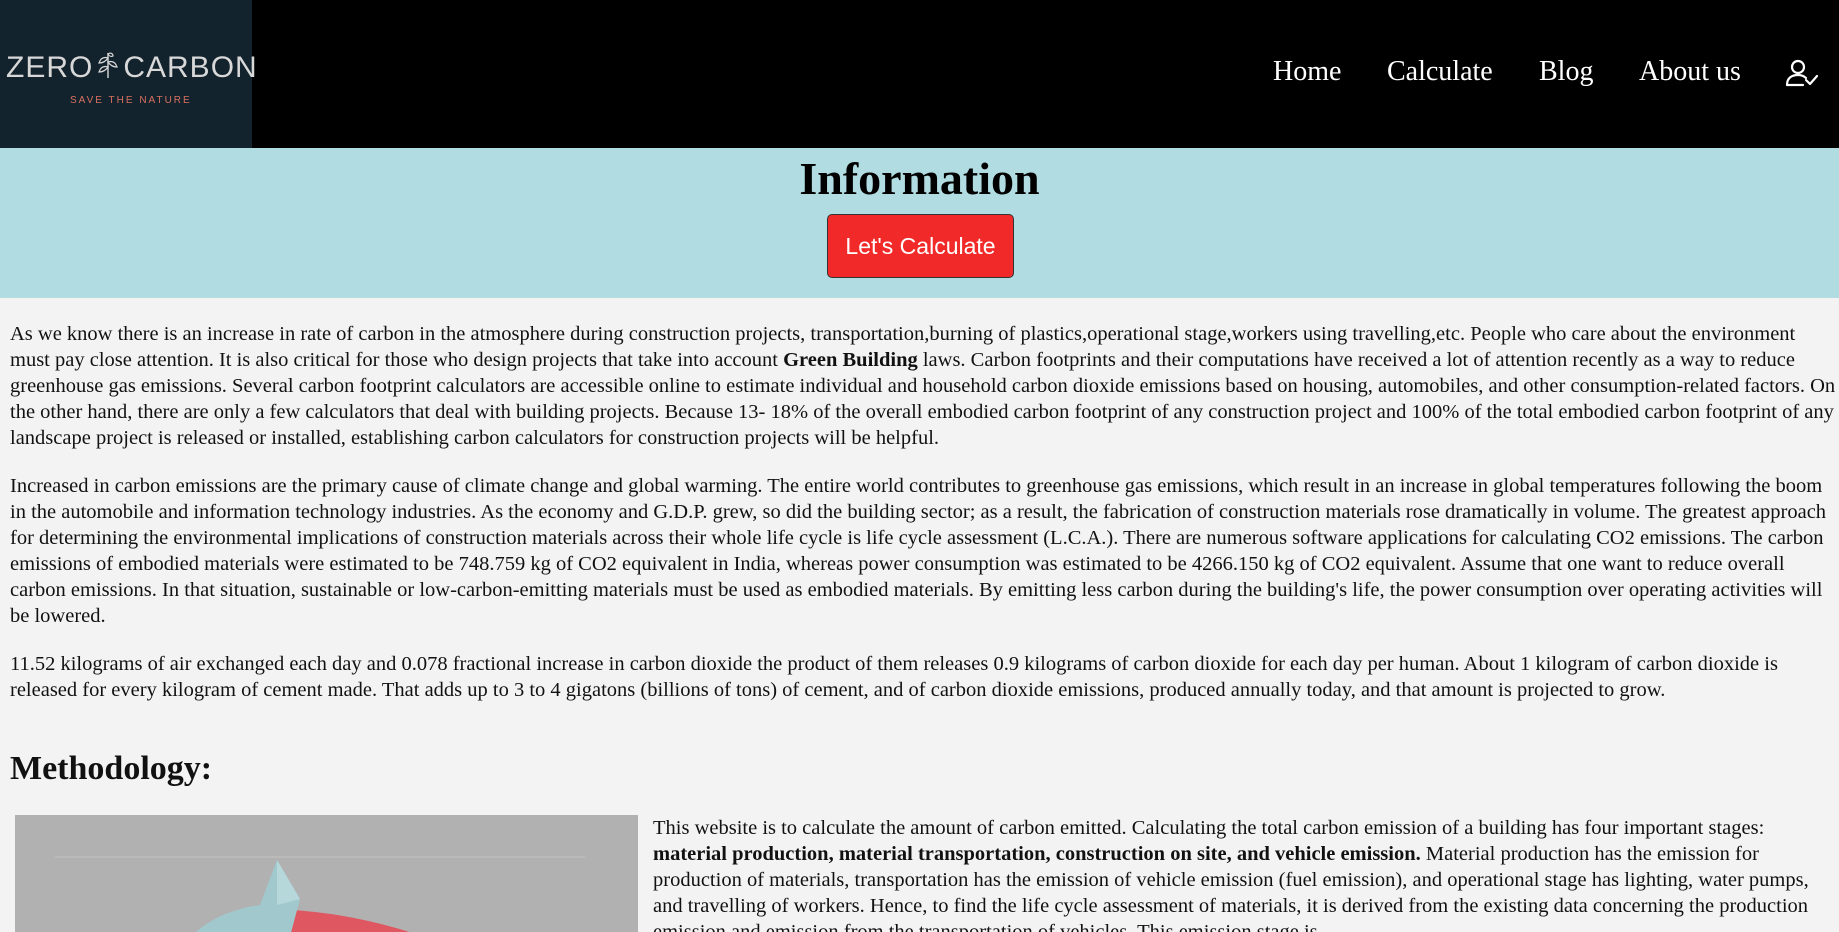  I want to click on methodology-chart-image, so click(326, 873).